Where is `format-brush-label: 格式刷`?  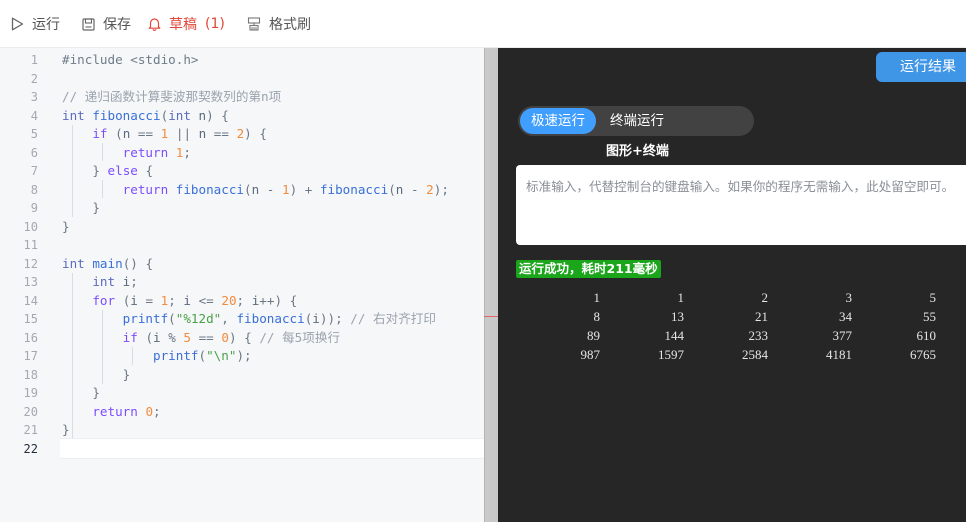 format-brush-label: 格式刷 is located at coordinates (290, 25).